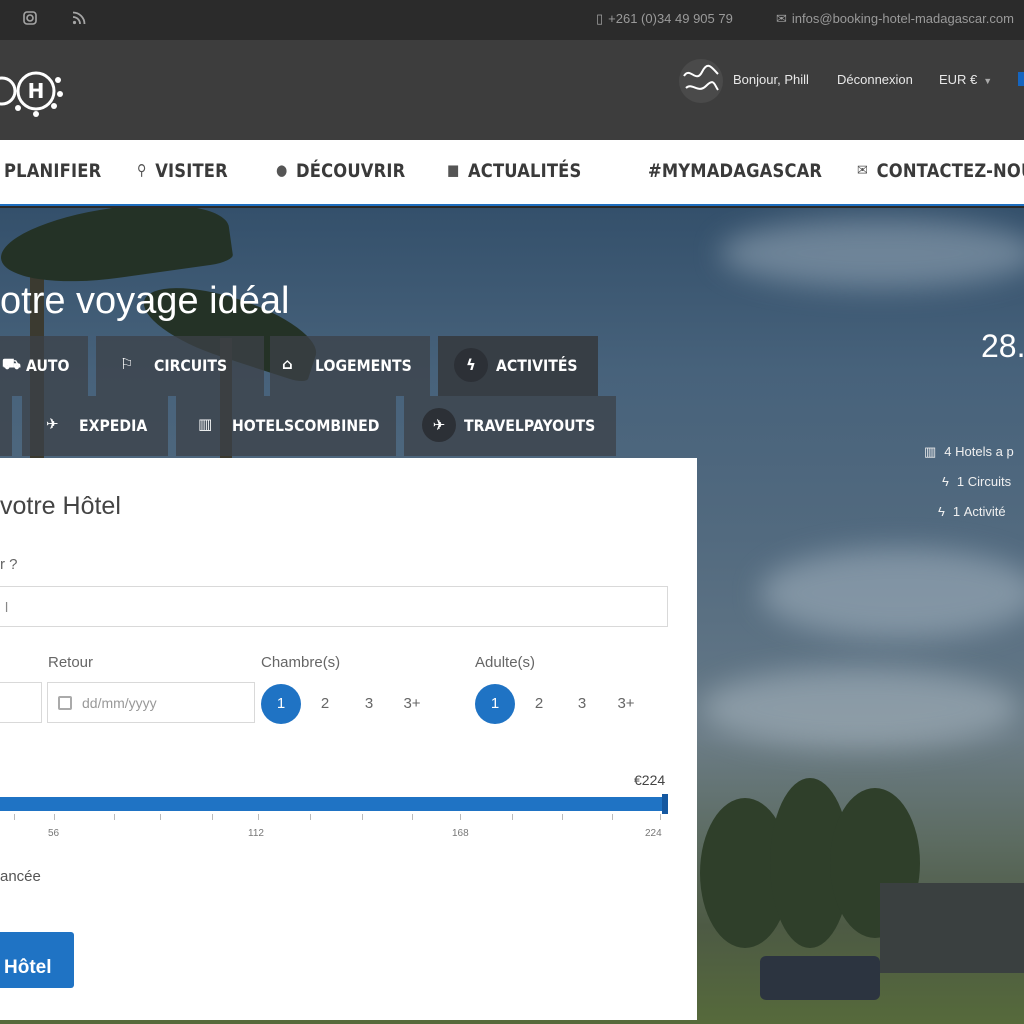 This screenshot has height=1024, width=1024. I want to click on tab-auto: ⛟ AUTO, so click(44, 366).